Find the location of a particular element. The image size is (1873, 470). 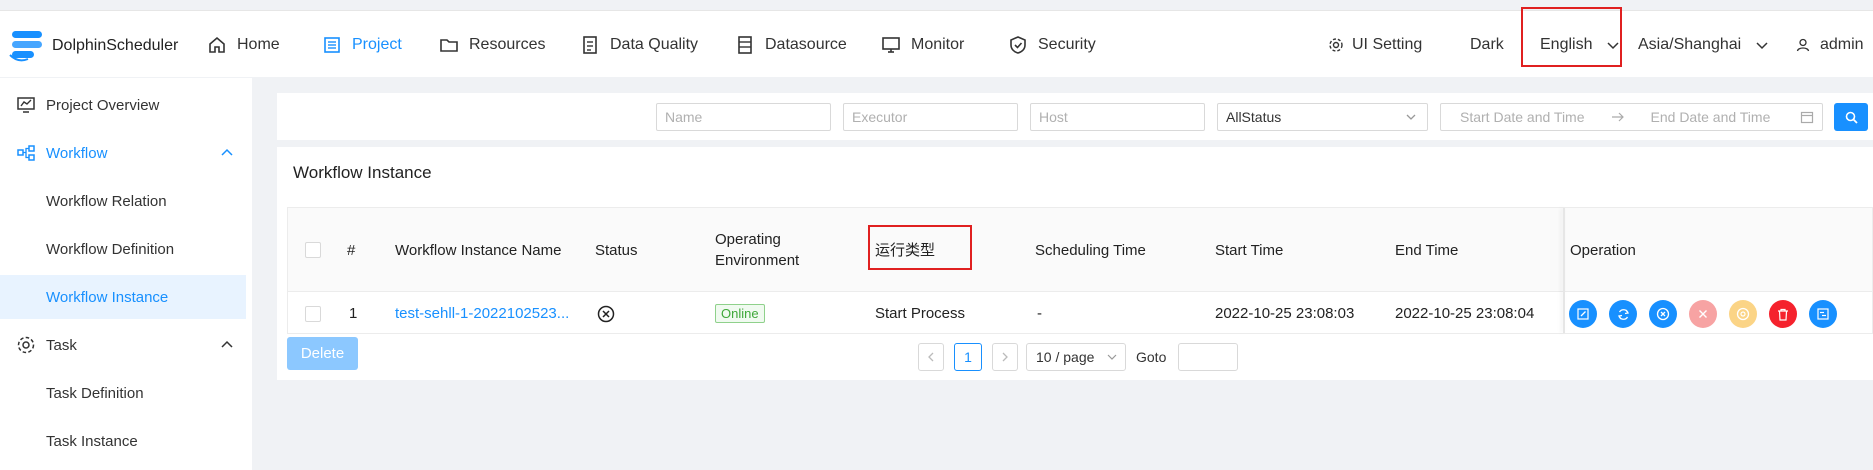

nav-datasource: Datasource is located at coordinates (791, 44).